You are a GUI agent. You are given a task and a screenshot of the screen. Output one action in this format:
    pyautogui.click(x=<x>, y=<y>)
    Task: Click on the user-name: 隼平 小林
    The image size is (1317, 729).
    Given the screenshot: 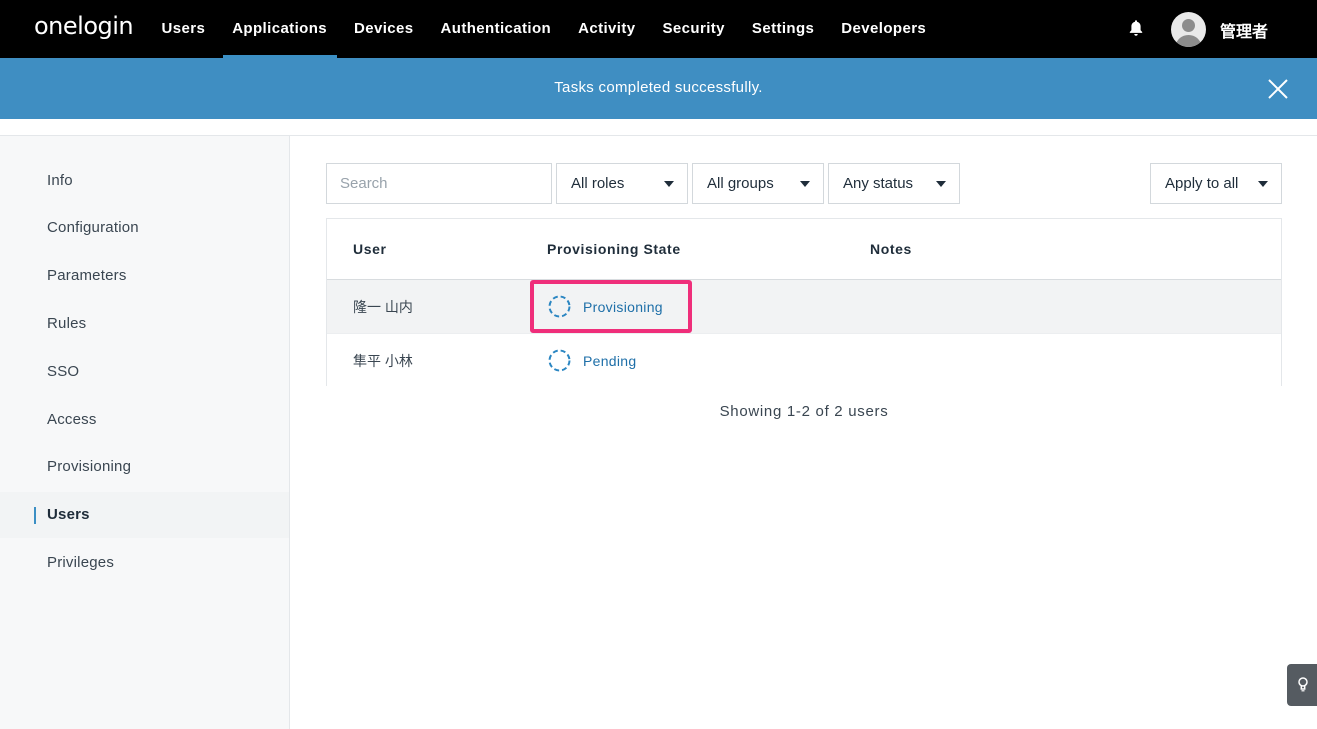 What is the action you would take?
    pyautogui.click(x=383, y=361)
    